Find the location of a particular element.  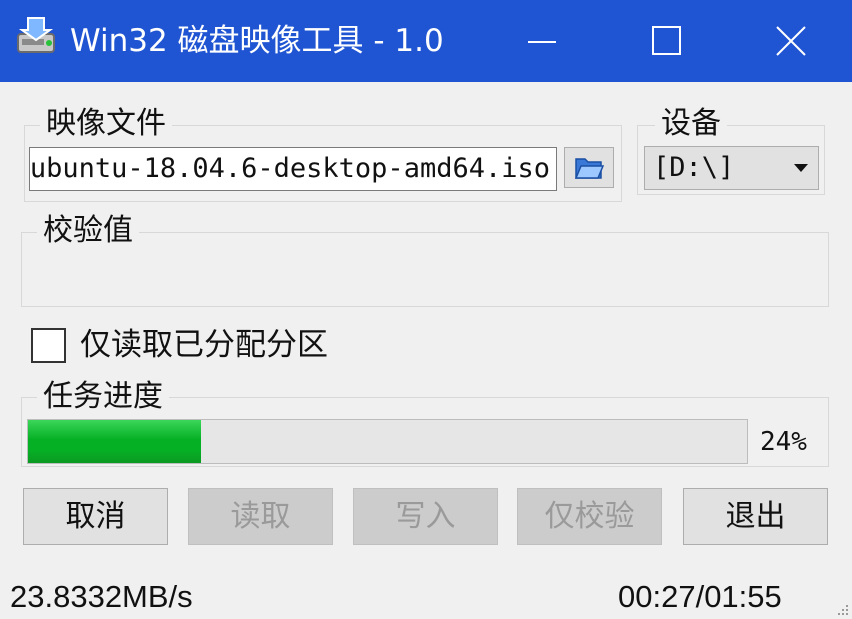

device-group-label: 设备 is located at coordinates (691, 124).